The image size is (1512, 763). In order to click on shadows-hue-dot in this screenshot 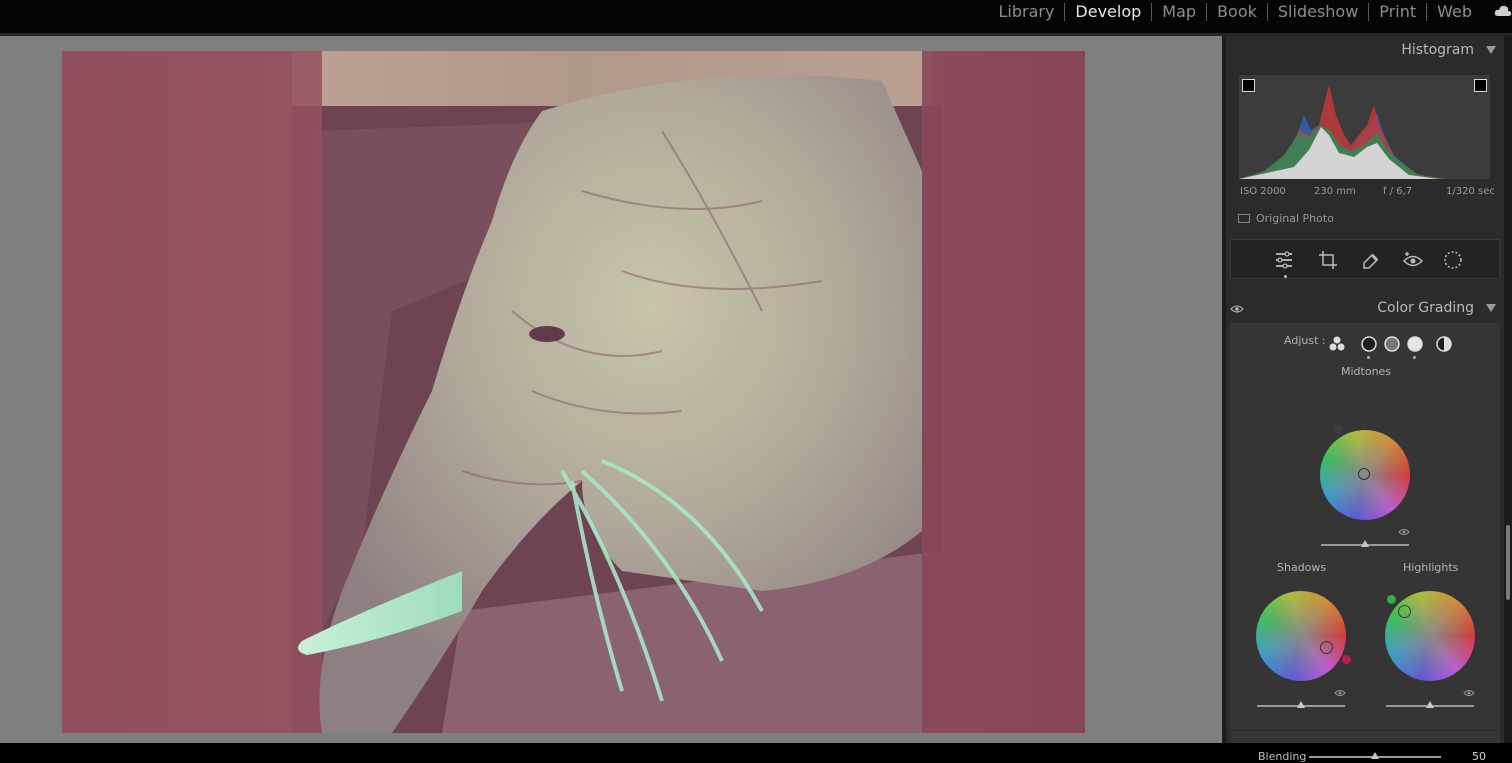, I will do `click(1346, 659)`.